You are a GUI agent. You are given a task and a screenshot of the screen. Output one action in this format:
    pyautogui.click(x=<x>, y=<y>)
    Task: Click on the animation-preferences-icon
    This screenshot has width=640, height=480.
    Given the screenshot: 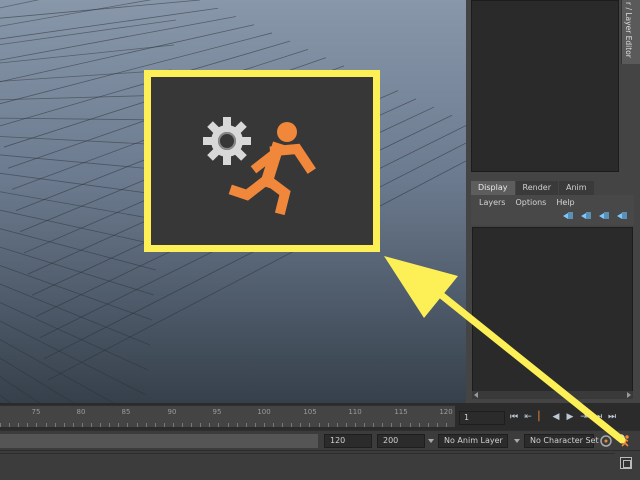 What is the action you would take?
    pyautogui.click(x=624, y=441)
    